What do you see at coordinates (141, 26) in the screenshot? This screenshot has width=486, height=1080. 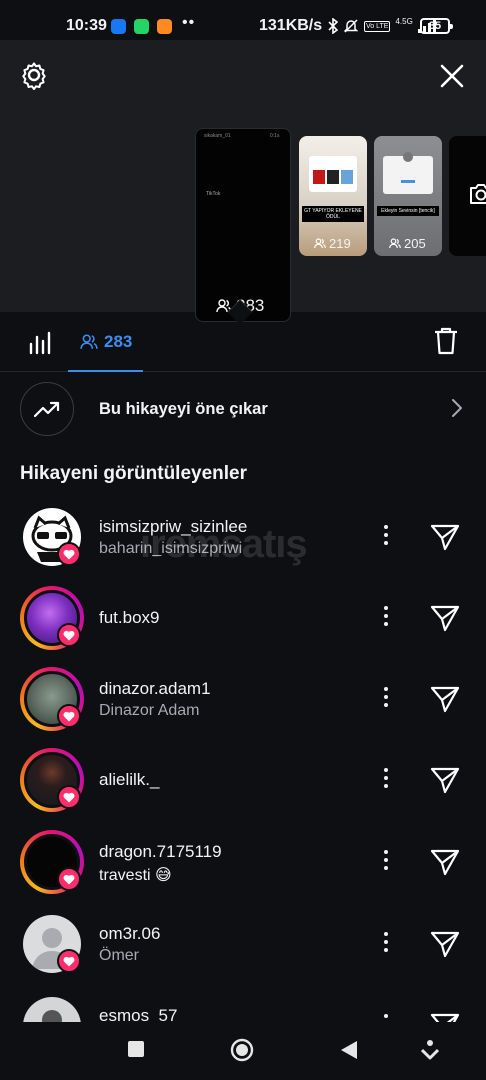 I see `message-app-icon` at bounding box center [141, 26].